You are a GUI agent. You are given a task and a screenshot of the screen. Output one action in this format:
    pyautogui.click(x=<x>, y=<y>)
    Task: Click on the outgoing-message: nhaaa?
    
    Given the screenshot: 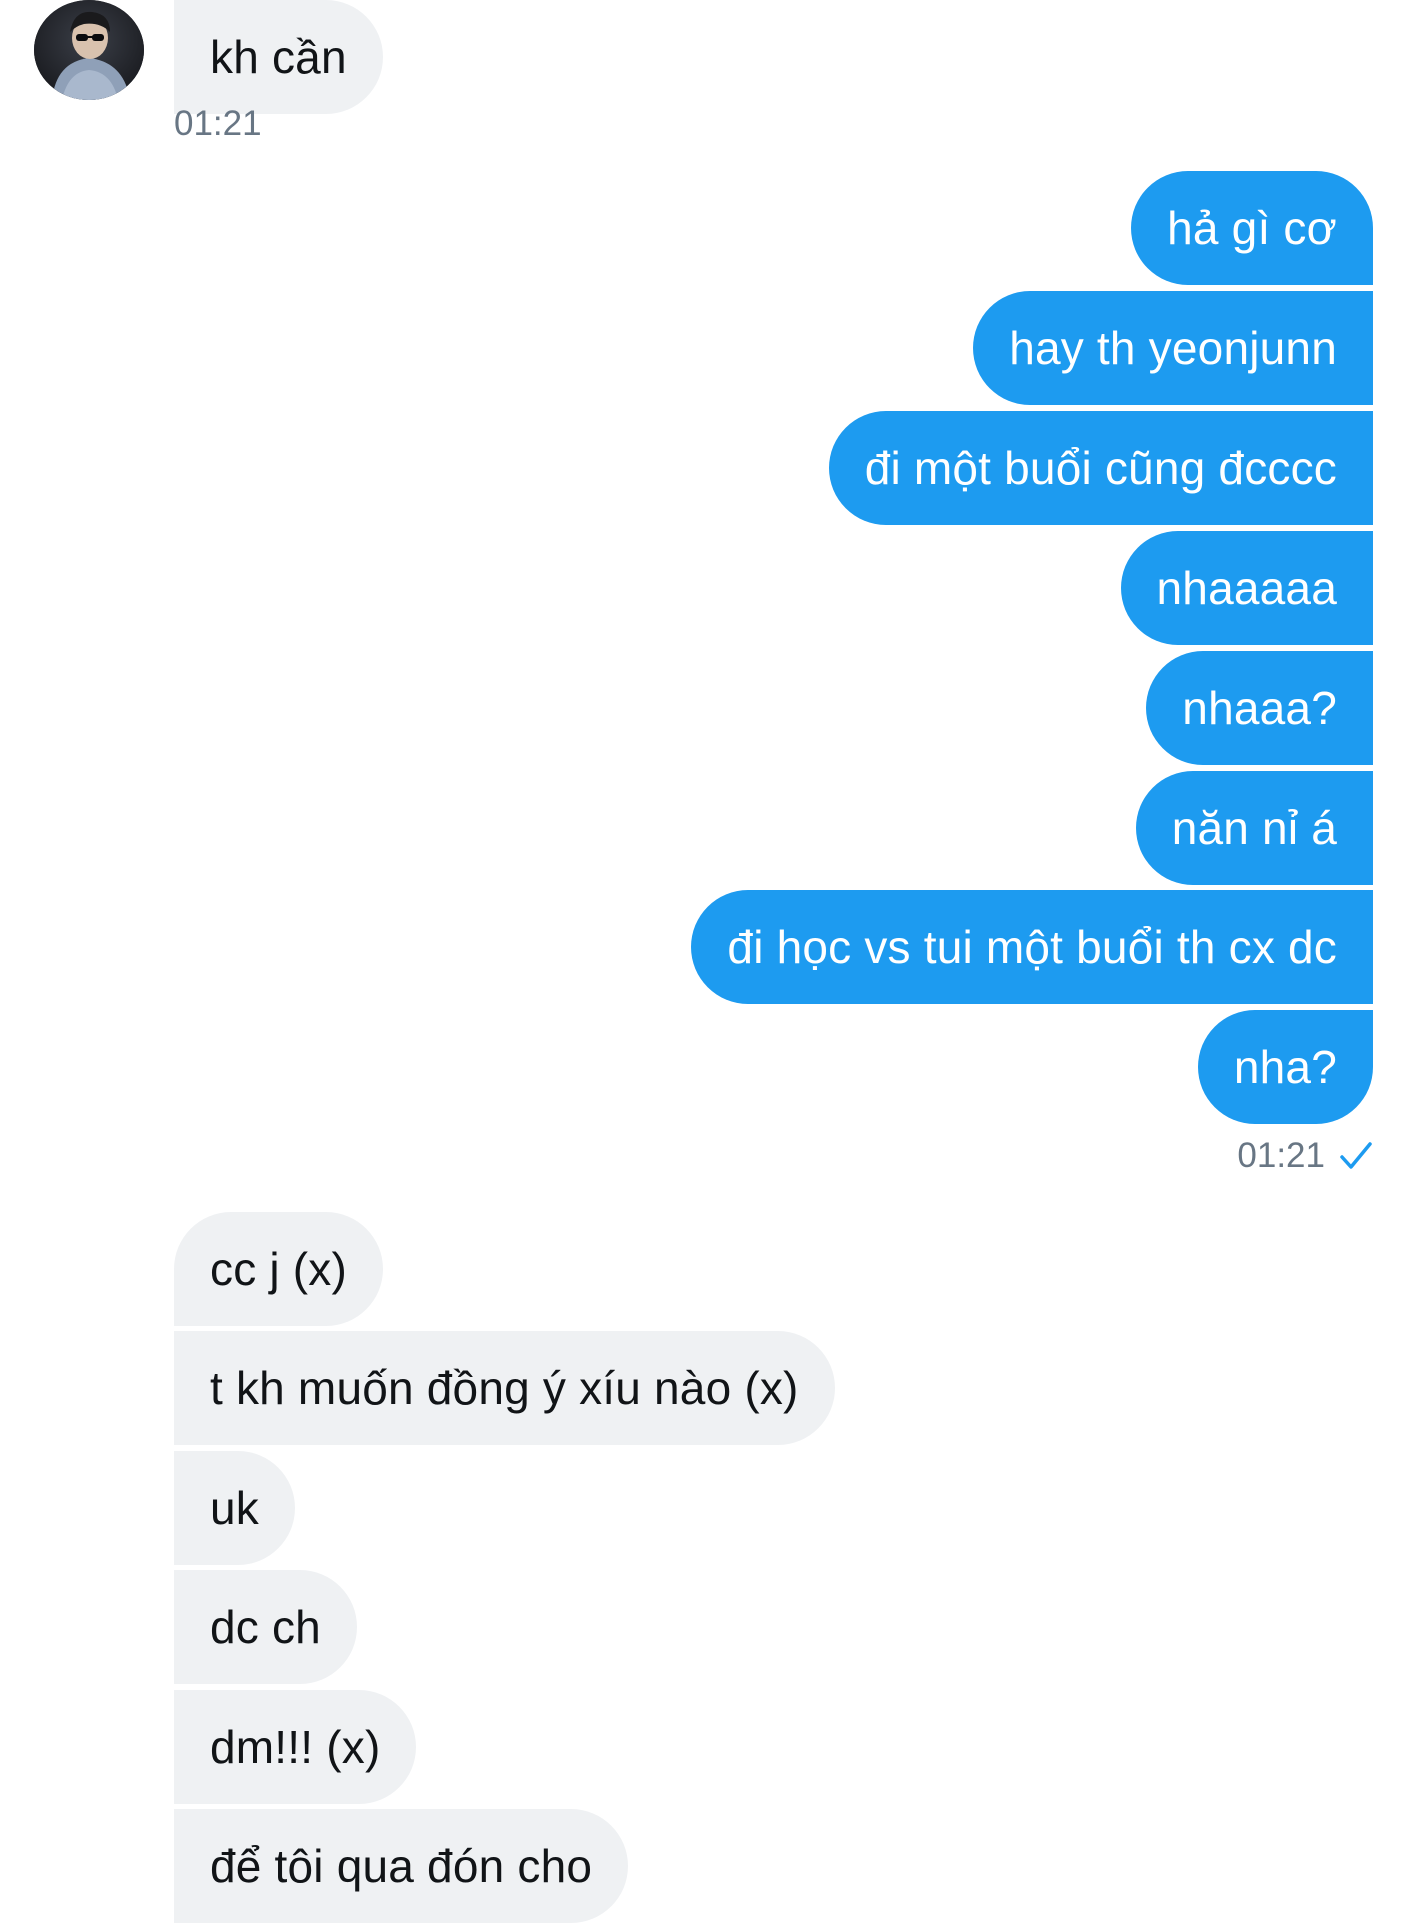 What is the action you would take?
    pyautogui.click(x=1259, y=708)
    